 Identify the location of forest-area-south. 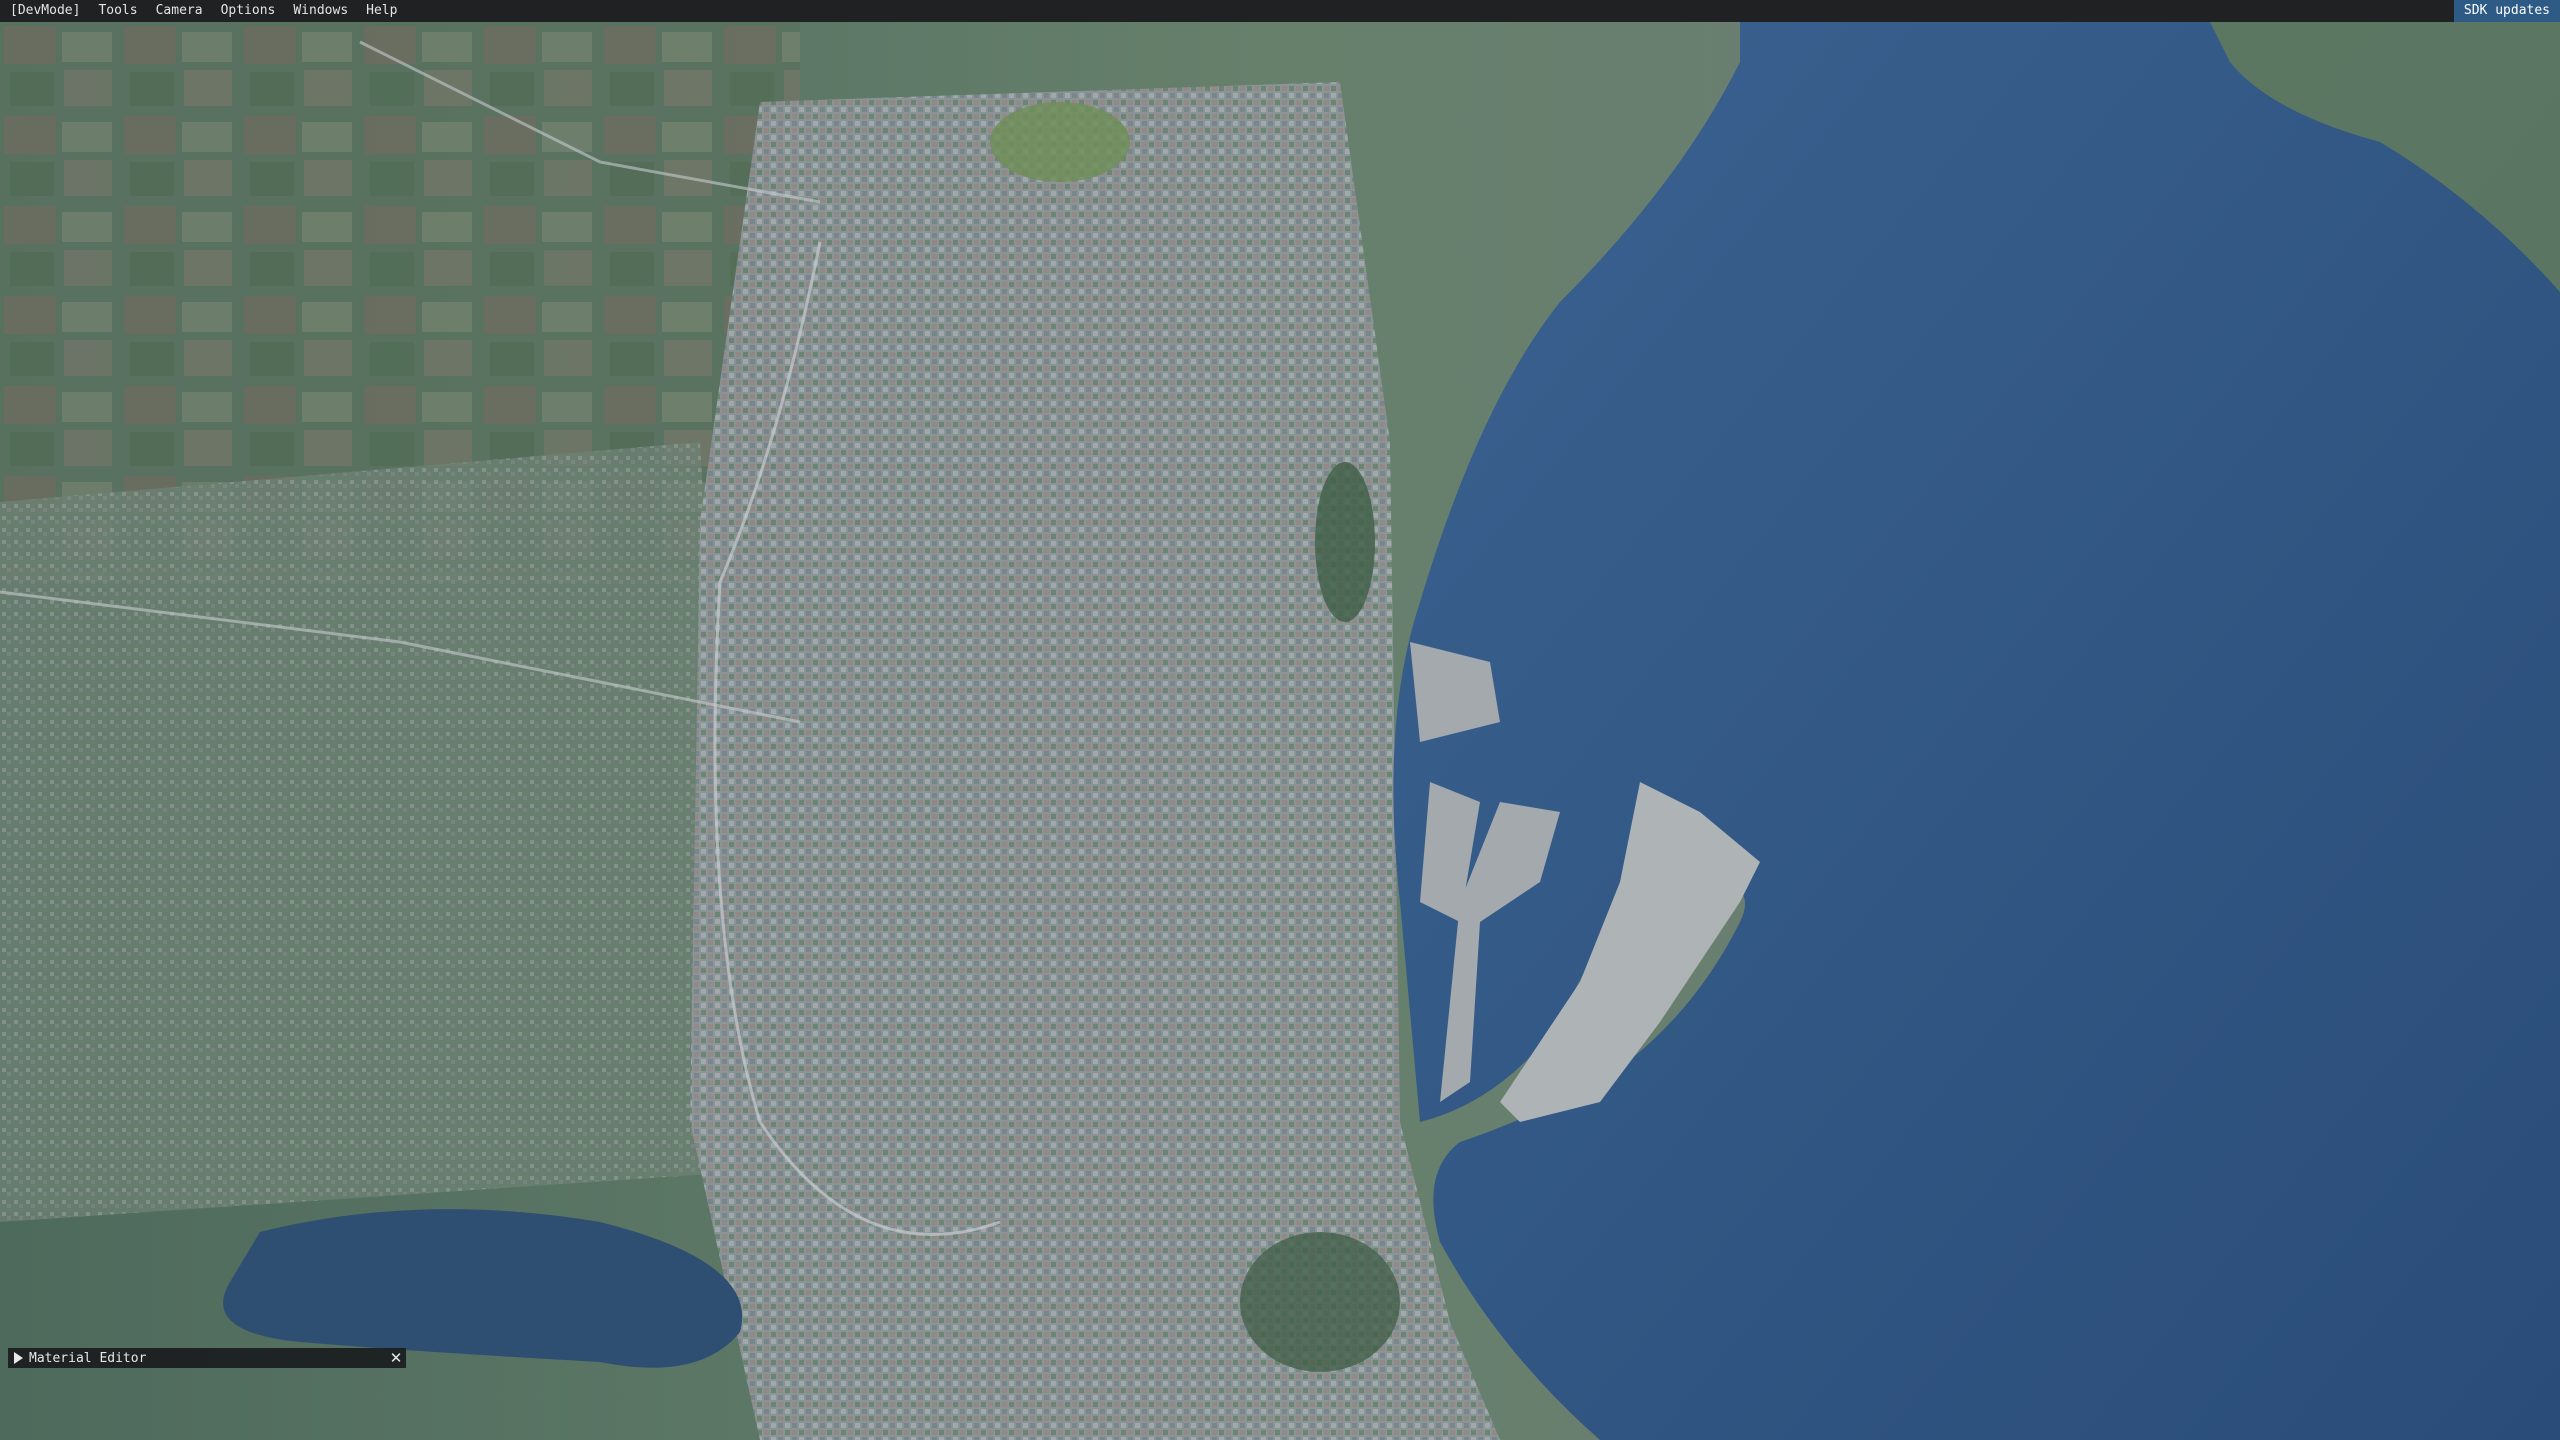
(1320, 1302).